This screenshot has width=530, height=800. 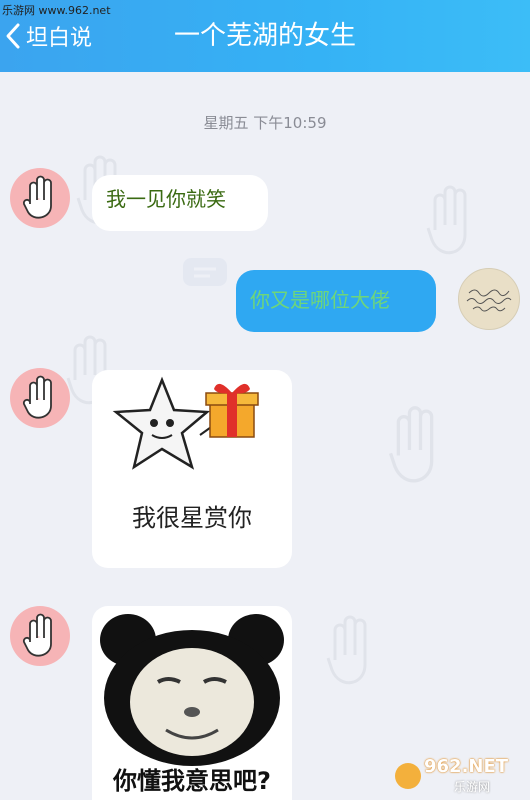 What do you see at coordinates (192, 690) in the screenshot?
I see `panda-meme-sticker-icon` at bounding box center [192, 690].